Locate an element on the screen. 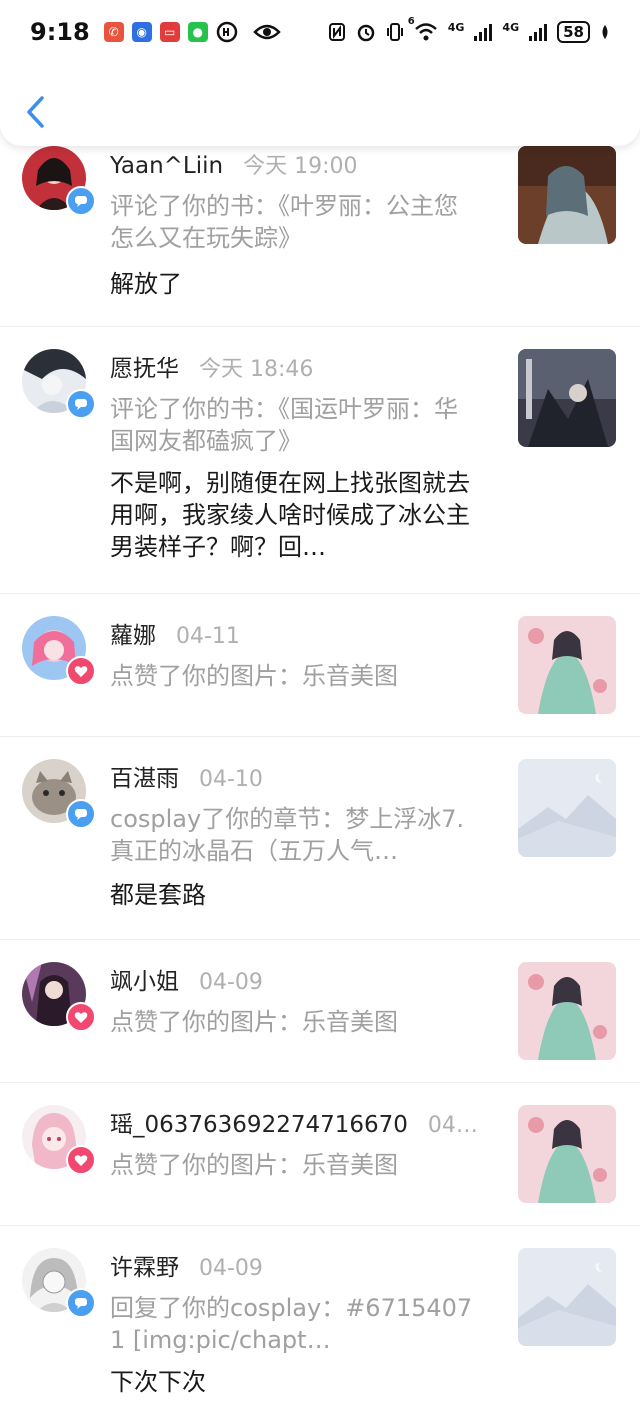  status-bar-left: 9:18 ✆ ◉ ▭ ● is located at coordinates (119, 32).